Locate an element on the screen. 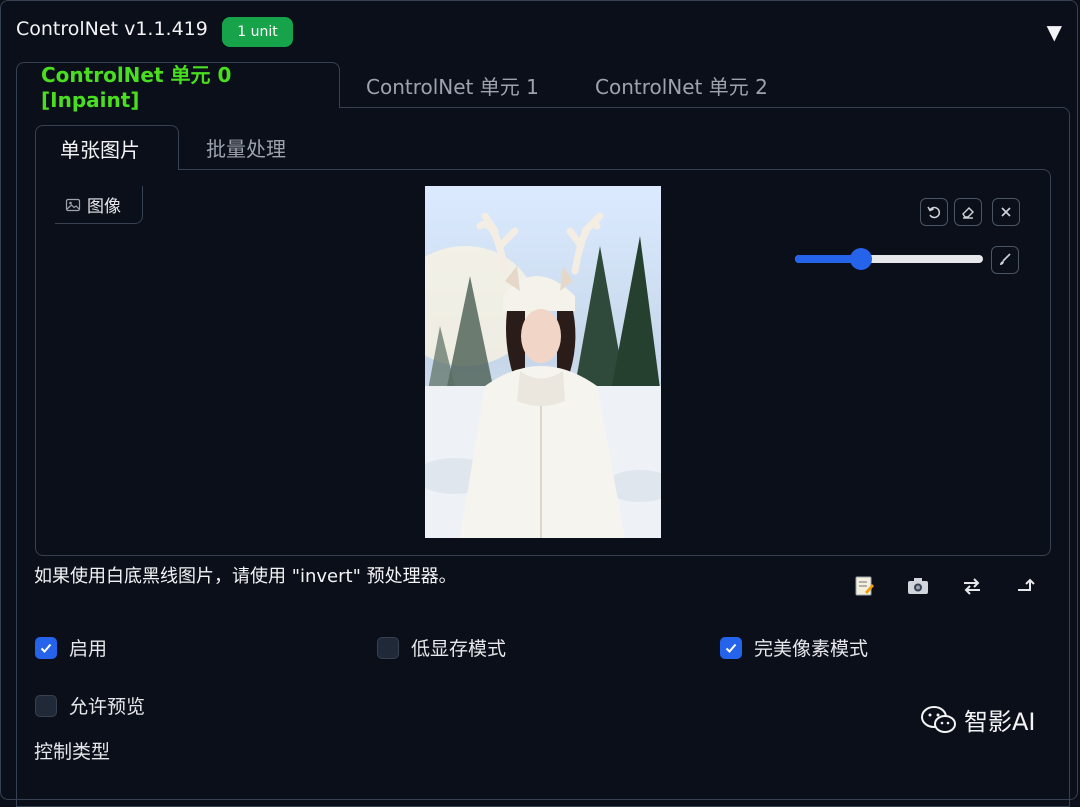 The image size is (1080, 807). edit-icon is located at coordinates (864, 586).